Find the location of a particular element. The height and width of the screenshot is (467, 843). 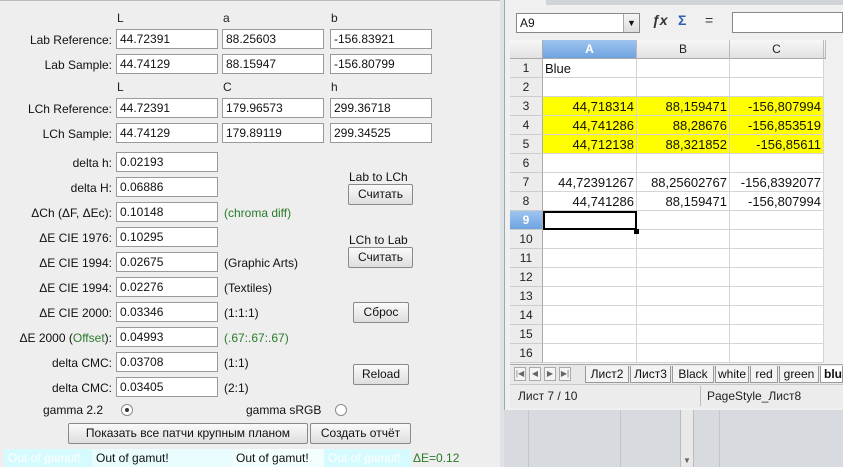

gamma-srgb-radio is located at coordinates (341, 410).